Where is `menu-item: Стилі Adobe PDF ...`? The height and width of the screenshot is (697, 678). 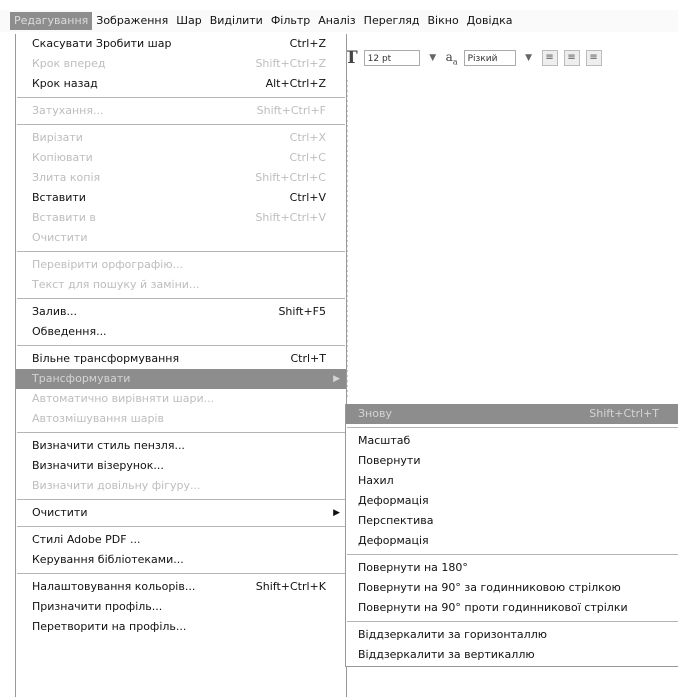
menu-item: Стилі Adobe PDF ... is located at coordinates (181, 540).